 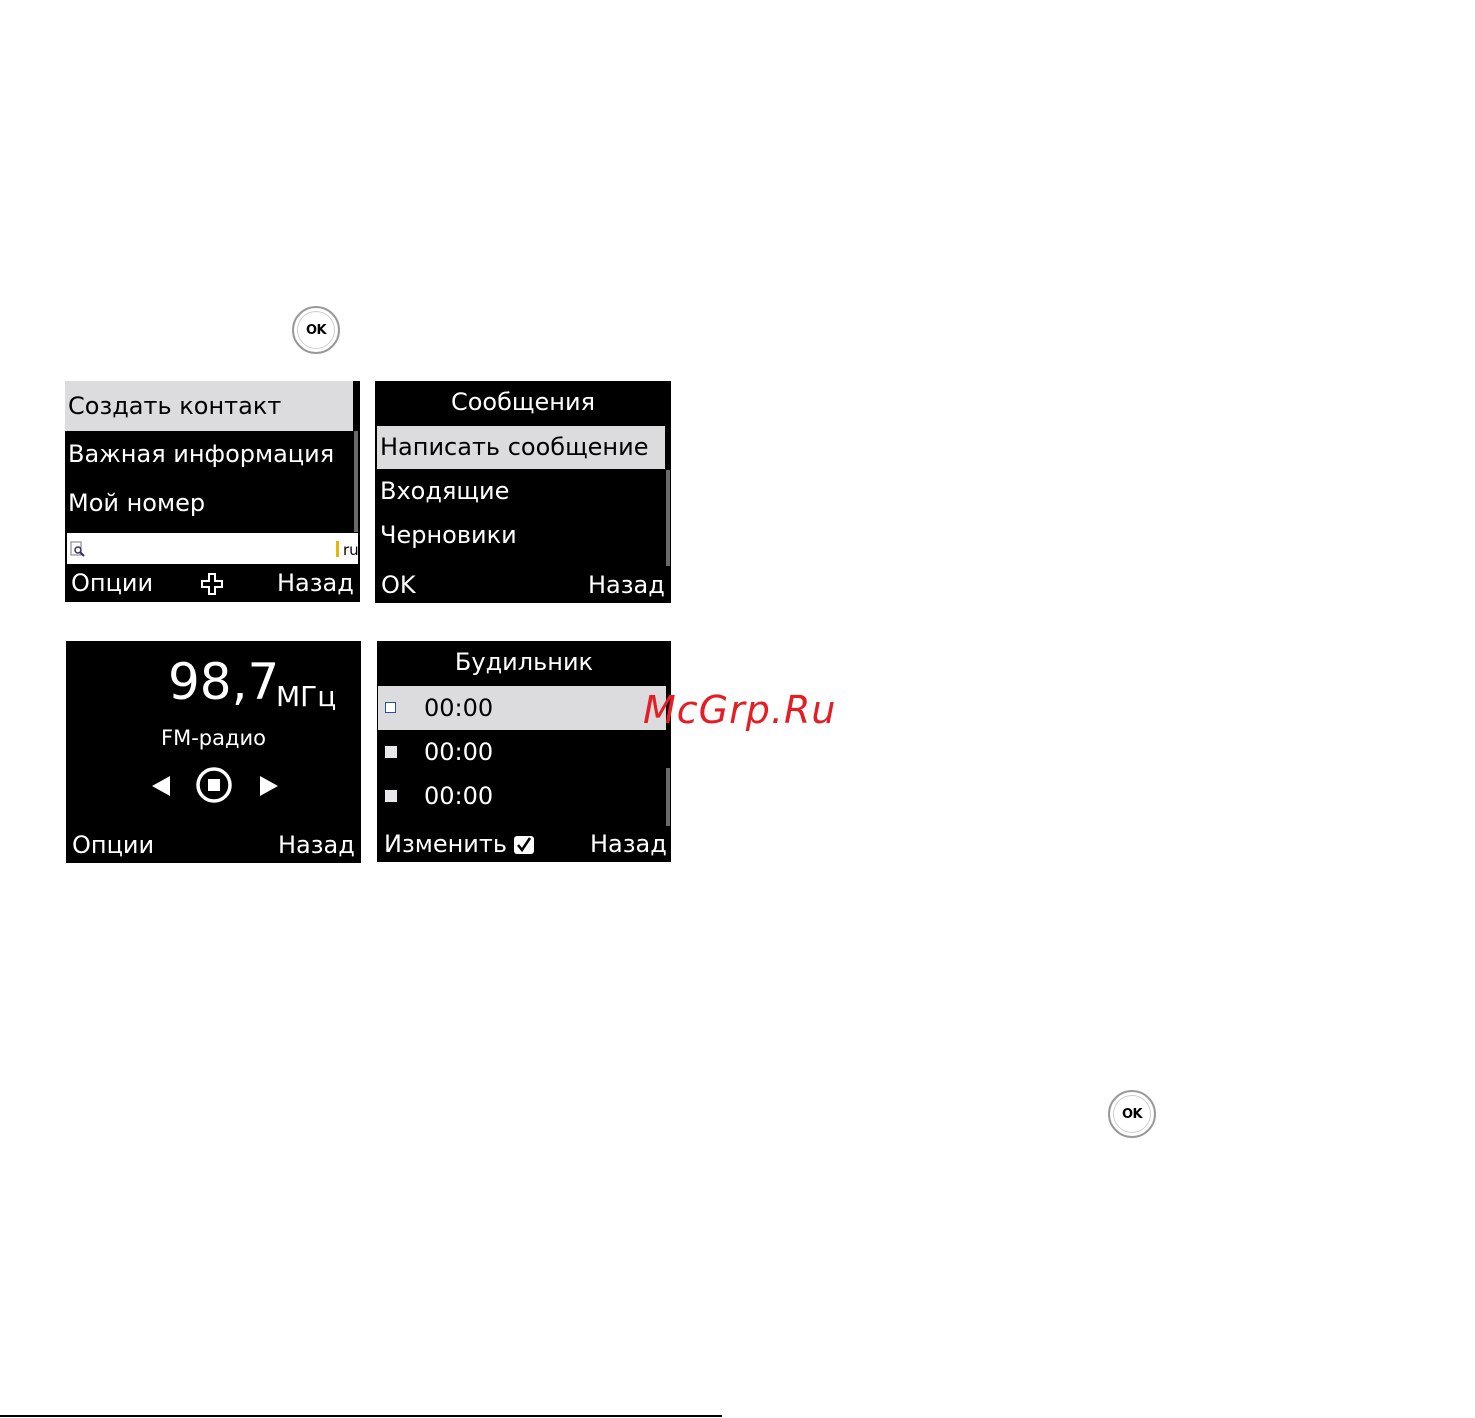 I want to click on menu-item-important-info: Важная информация, so click(x=201, y=454).